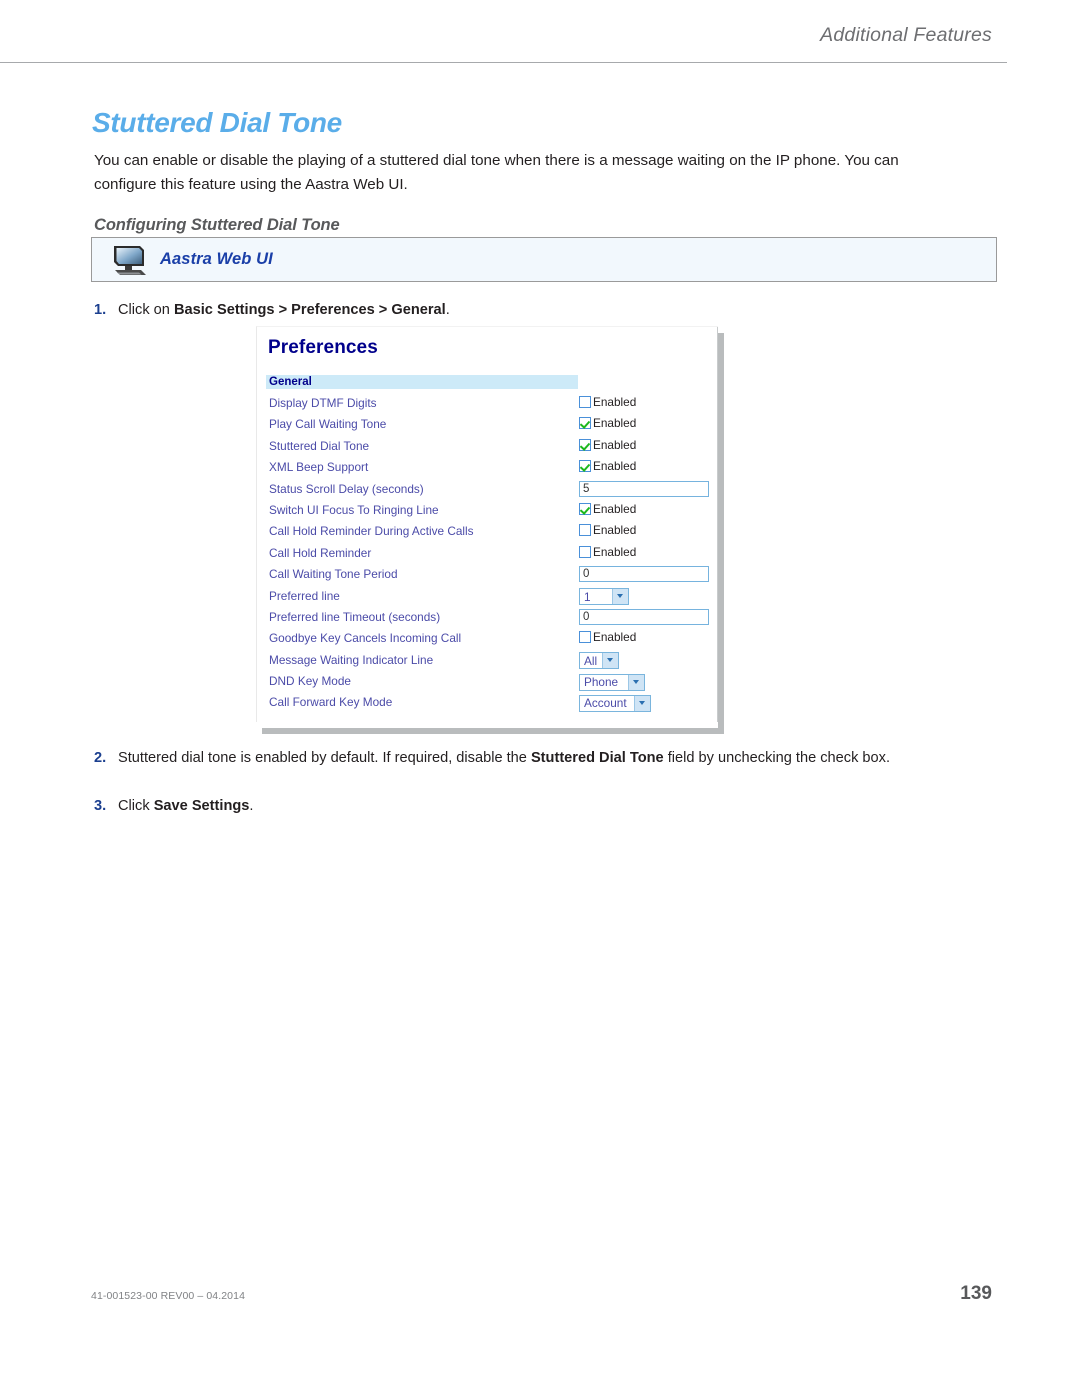  I want to click on preference-row: Display DTMF Digits Enabled, so click(487, 405).